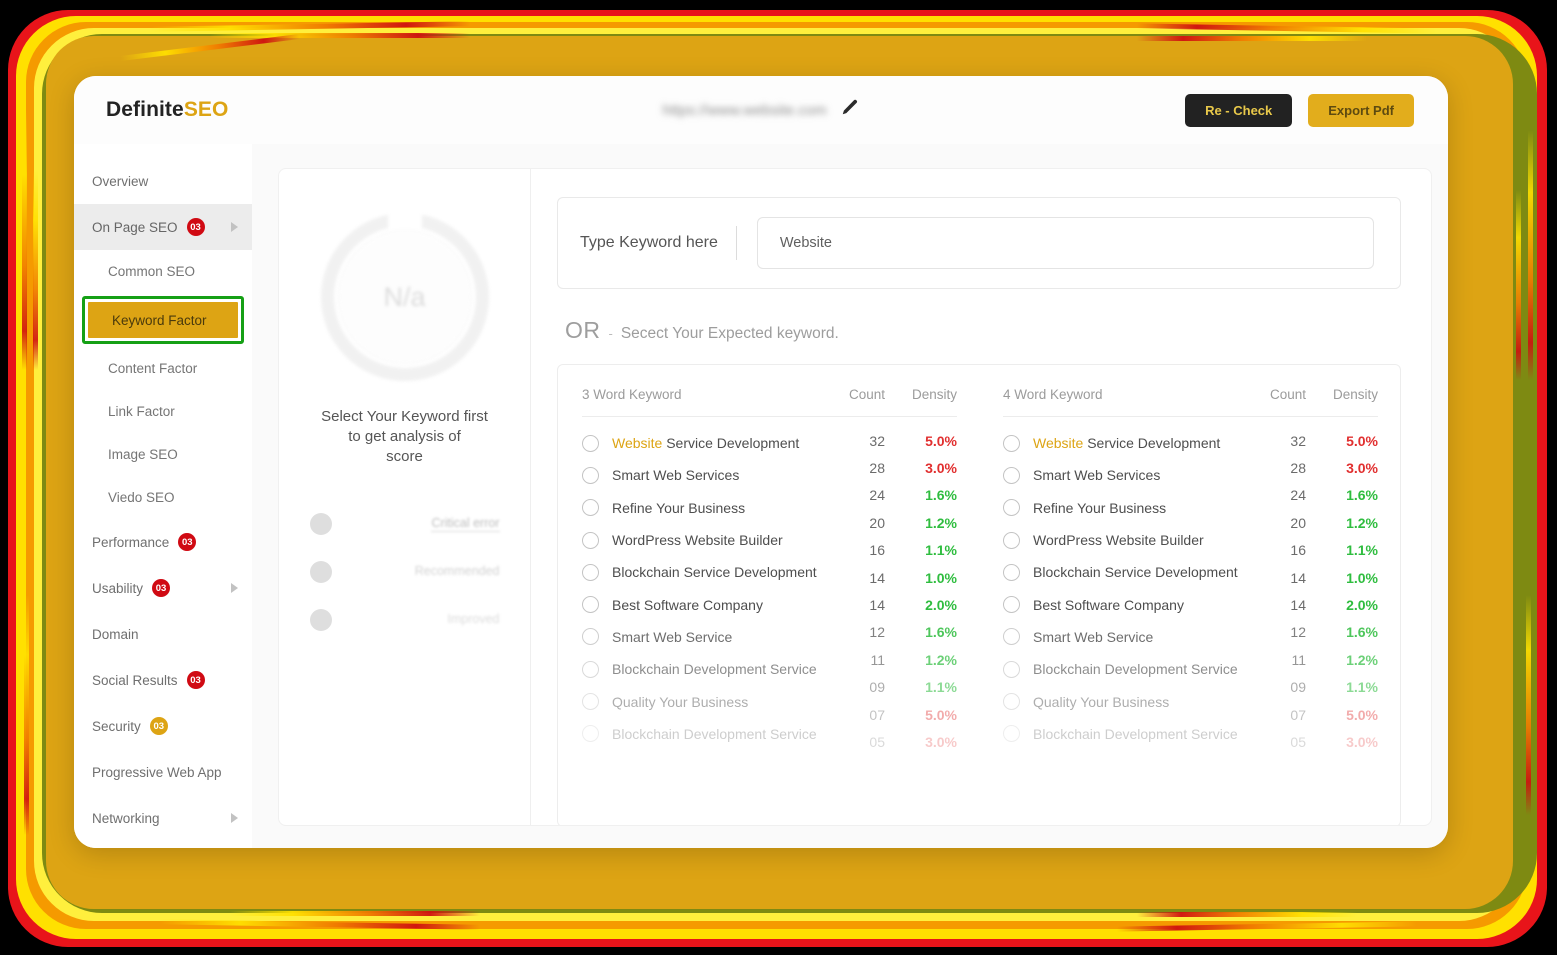 This screenshot has width=1557, height=955. I want to click on sidebar-item-image-seo: Image SEO, so click(163, 454).